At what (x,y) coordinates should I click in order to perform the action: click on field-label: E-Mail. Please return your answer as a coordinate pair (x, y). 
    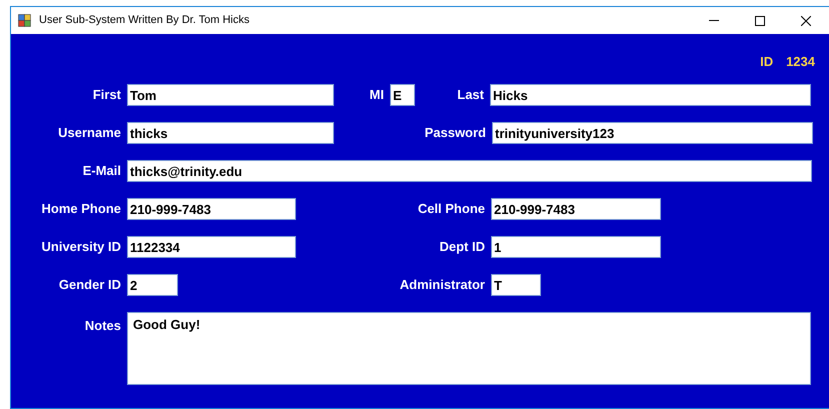
    Looking at the image, I should click on (101, 171).